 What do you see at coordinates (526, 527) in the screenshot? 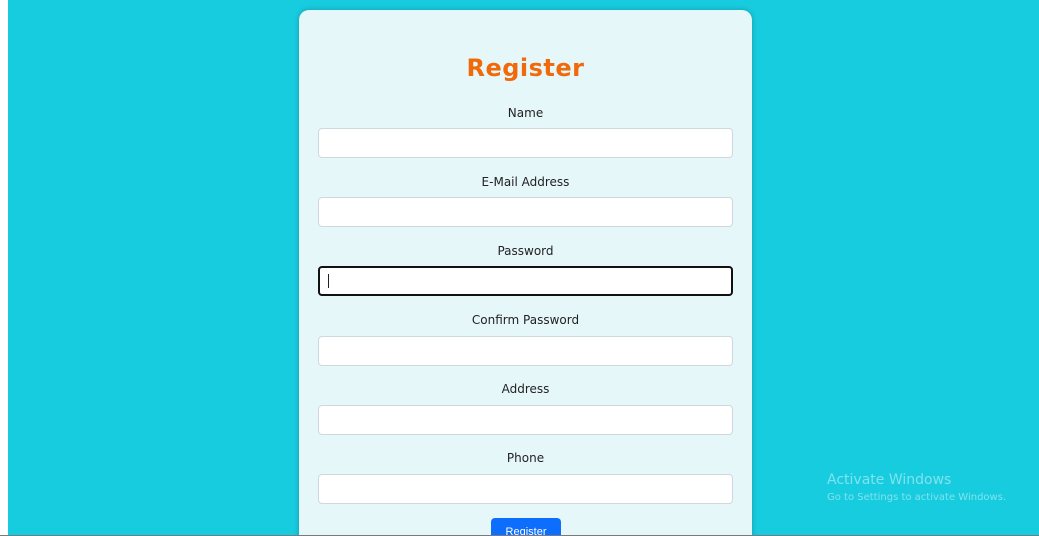
I see `register-button: Register` at bounding box center [526, 527].